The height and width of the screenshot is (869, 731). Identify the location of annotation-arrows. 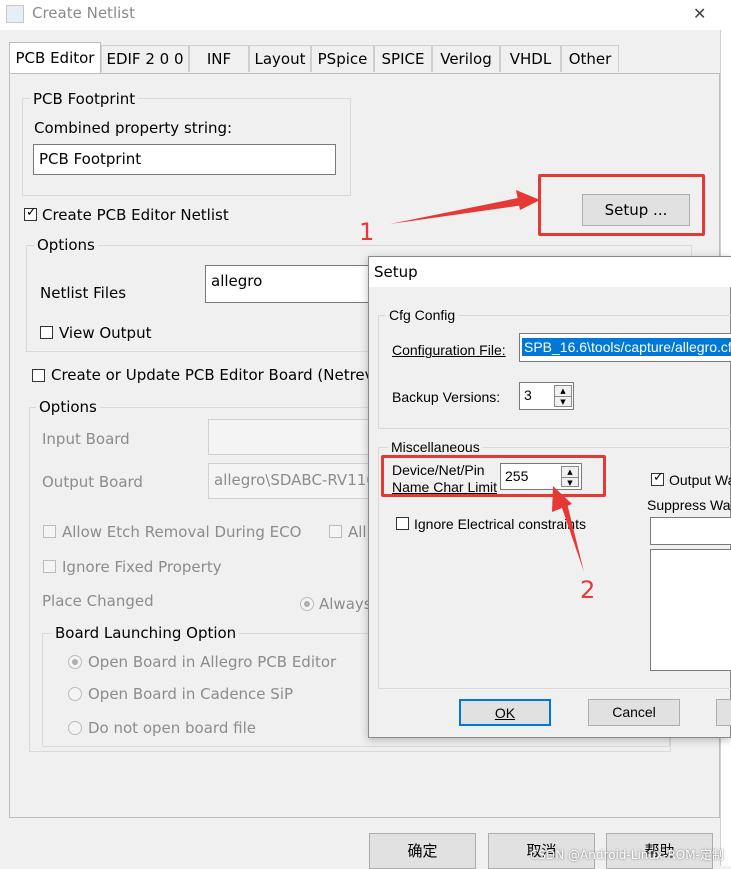
(487, 381).